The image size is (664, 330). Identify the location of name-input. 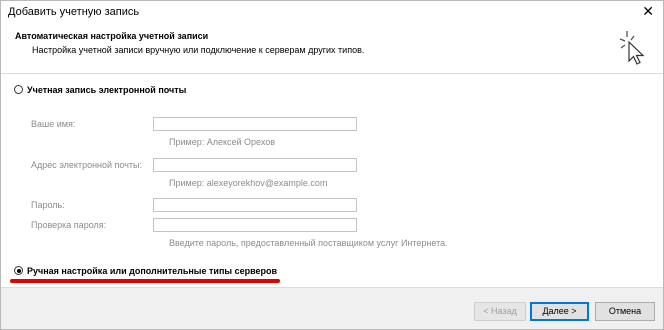
(255, 124).